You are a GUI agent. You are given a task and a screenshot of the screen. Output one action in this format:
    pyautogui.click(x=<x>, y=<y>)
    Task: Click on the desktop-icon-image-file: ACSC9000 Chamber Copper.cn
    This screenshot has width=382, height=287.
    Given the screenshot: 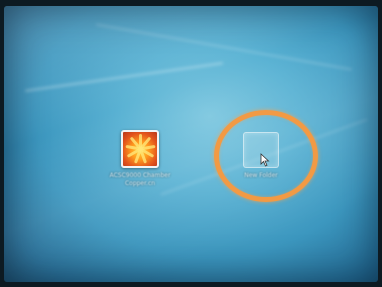 What is the action you would take?
    pyautogui.click(x=140, y=159)
    